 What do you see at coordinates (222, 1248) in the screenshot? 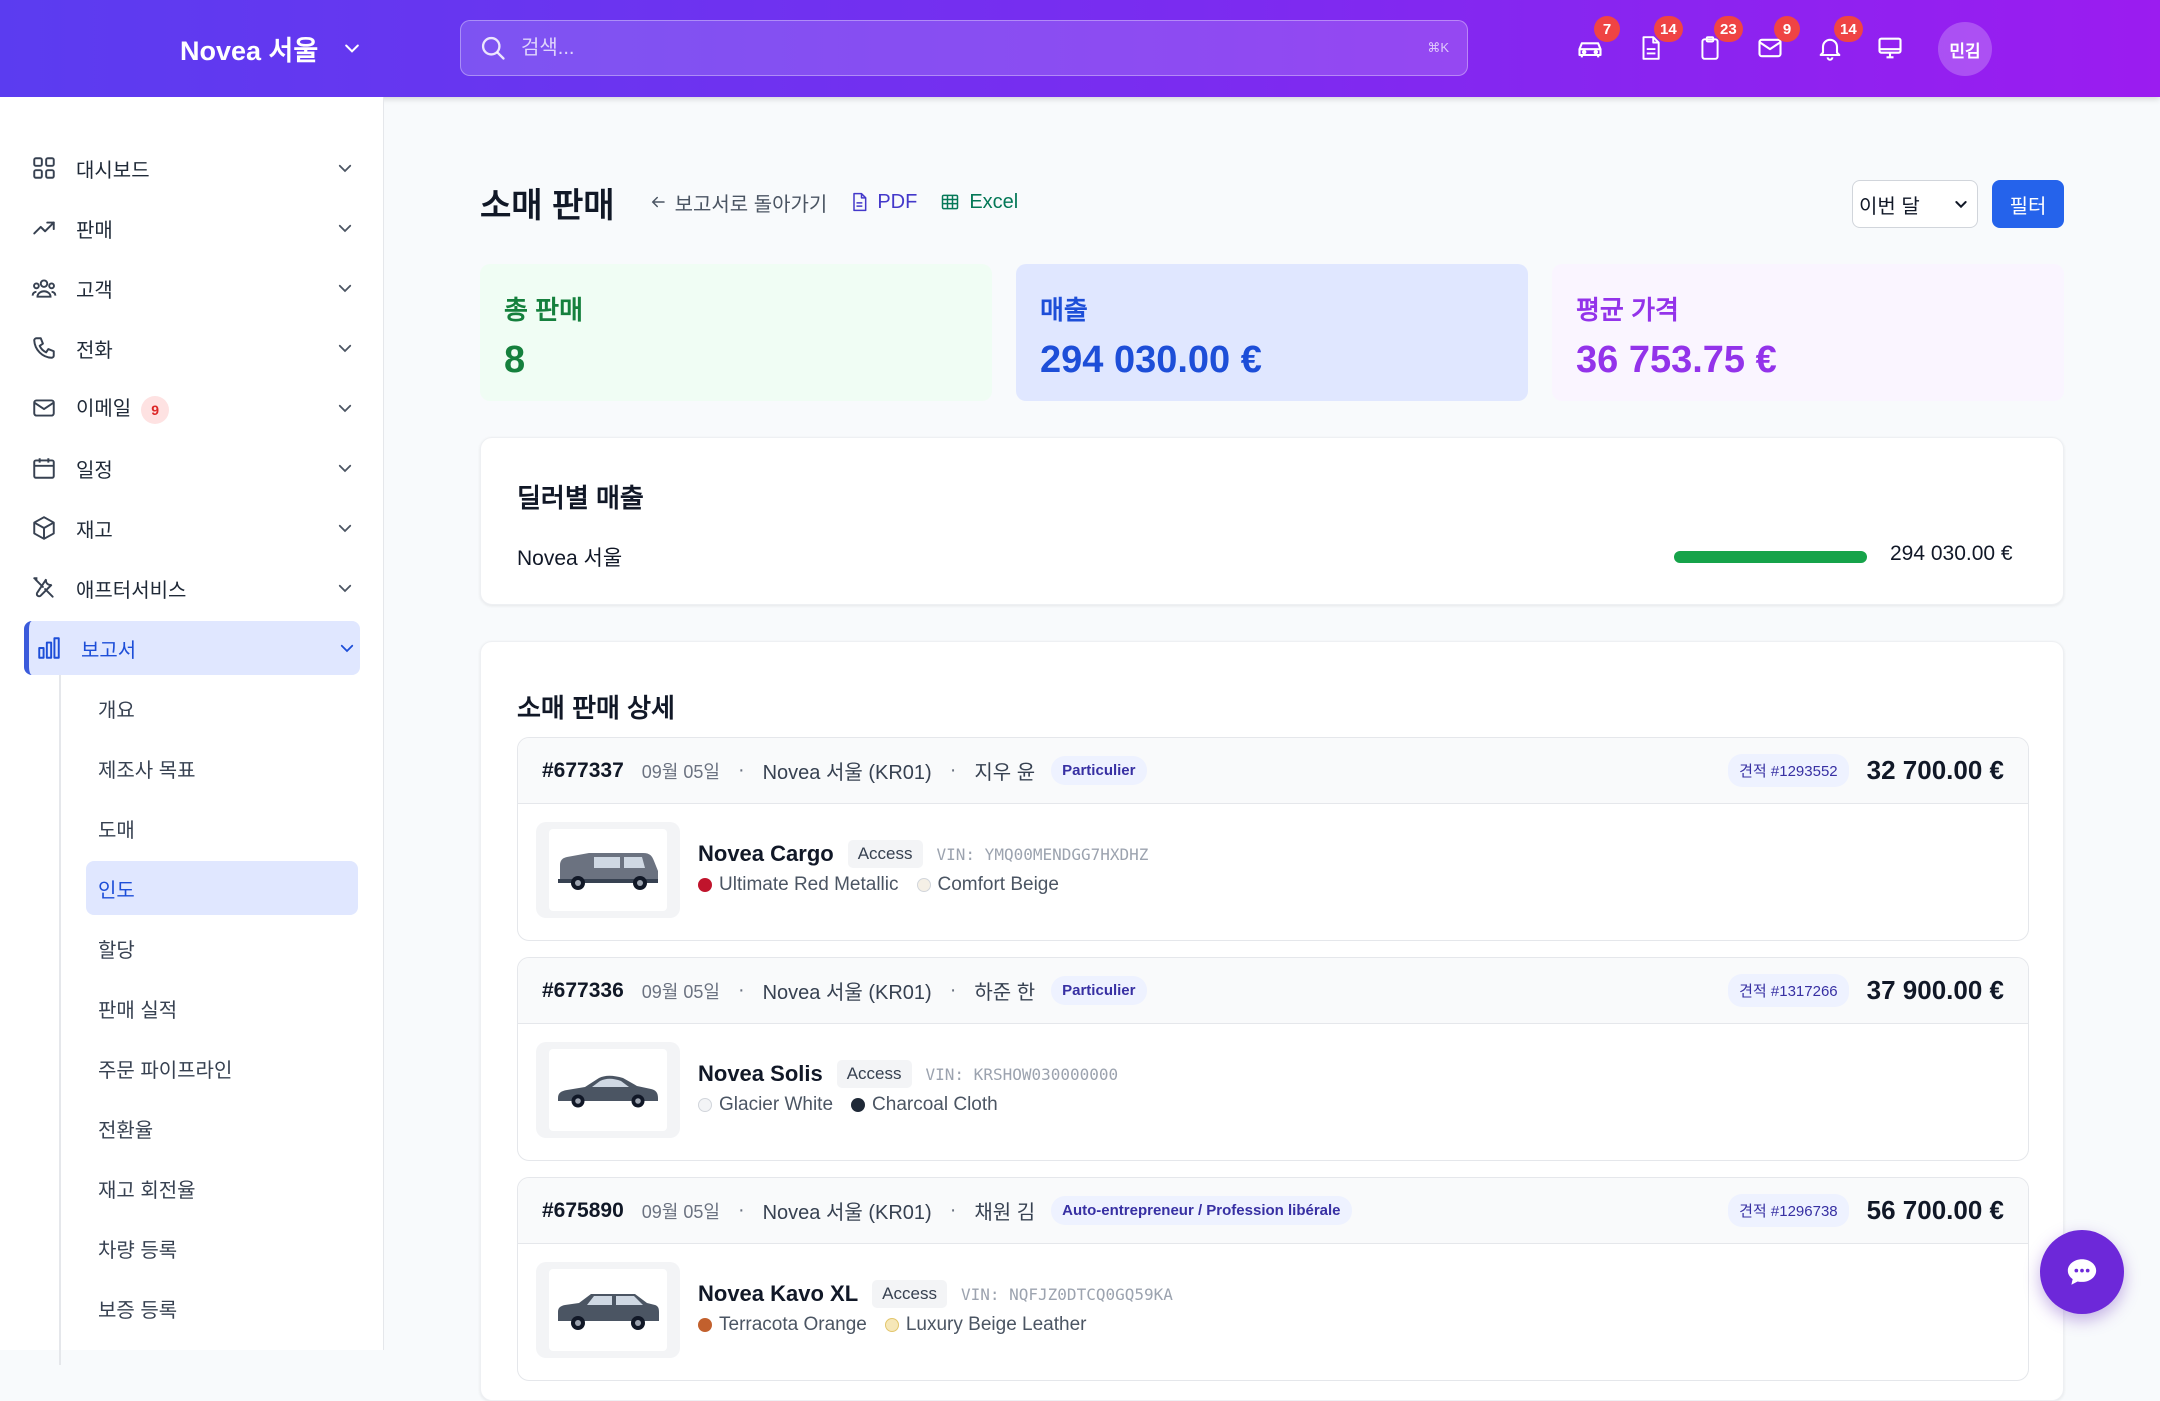
I see `submenu-item-vehicle-registration: 차량 등록` at bounding box center [222, 1248].